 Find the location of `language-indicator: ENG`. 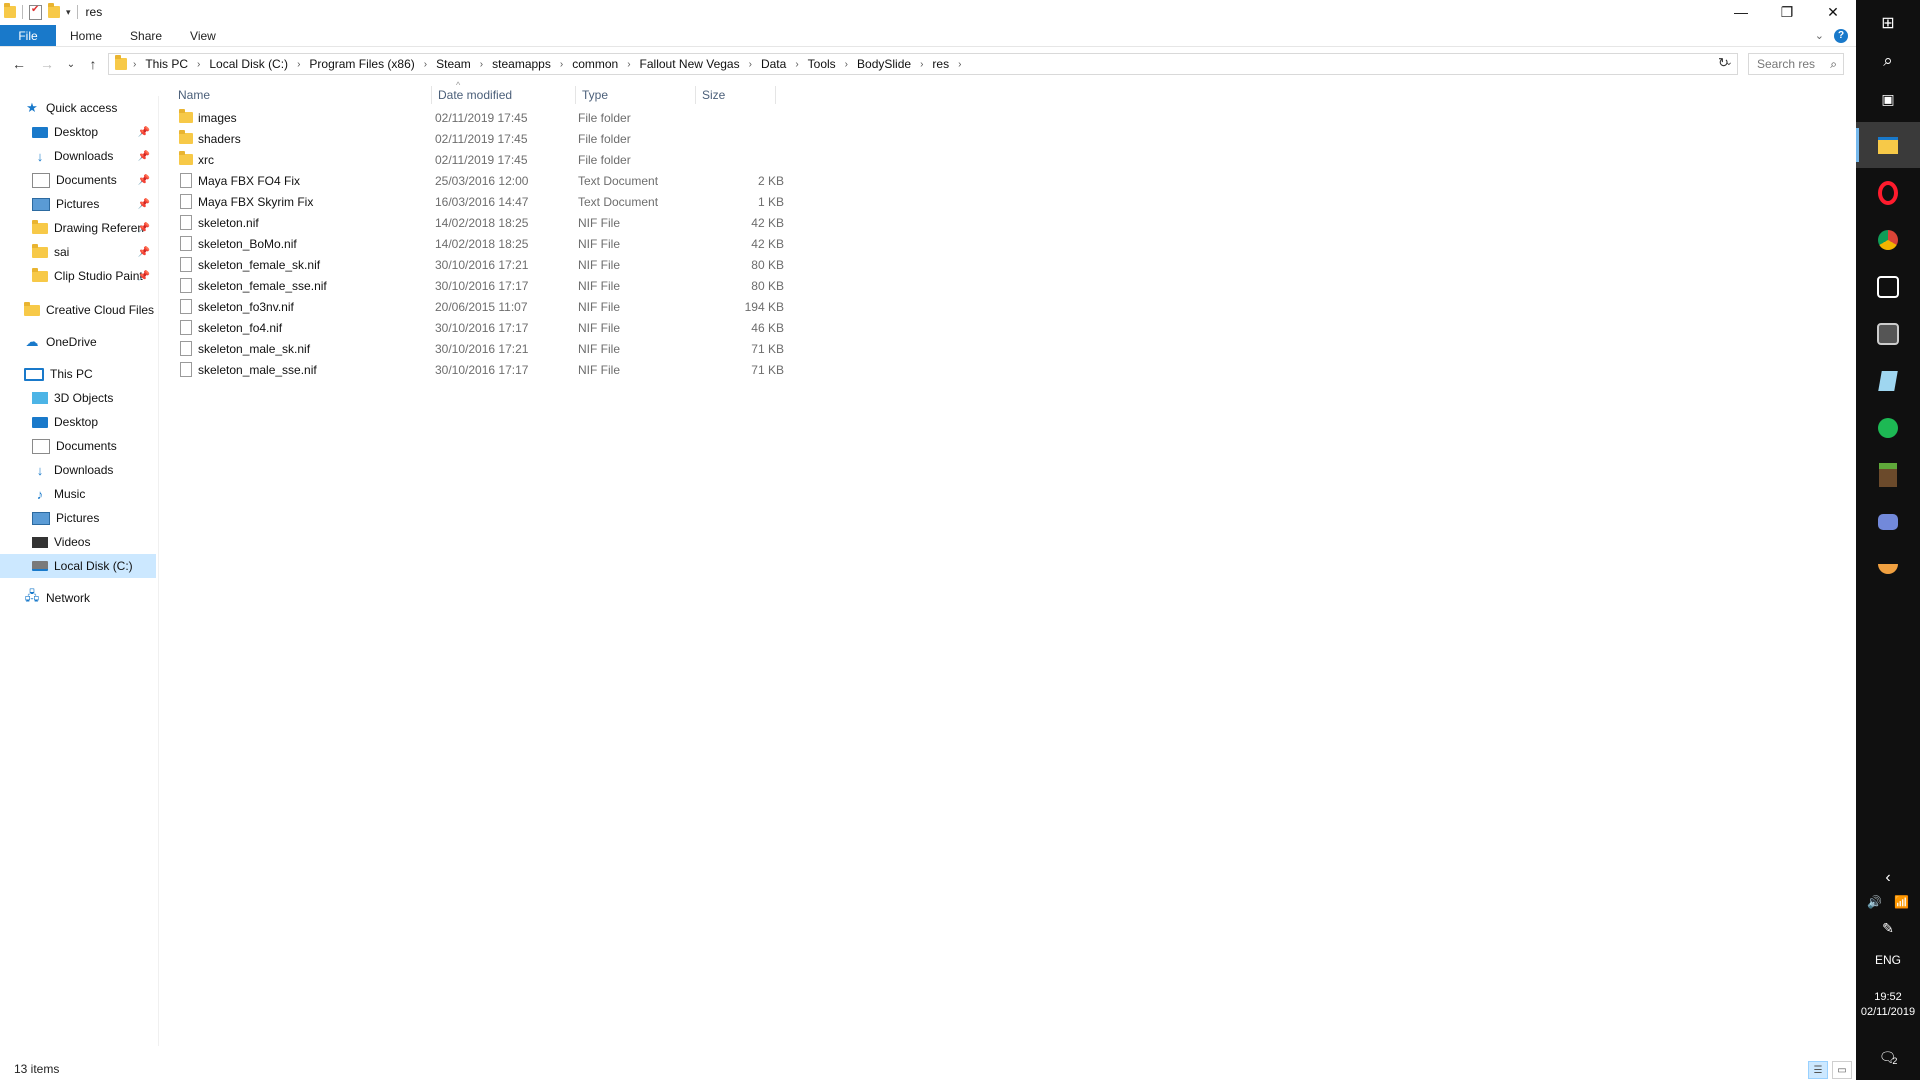

language-indicator: ENG is located at coordinates (1888, 960).